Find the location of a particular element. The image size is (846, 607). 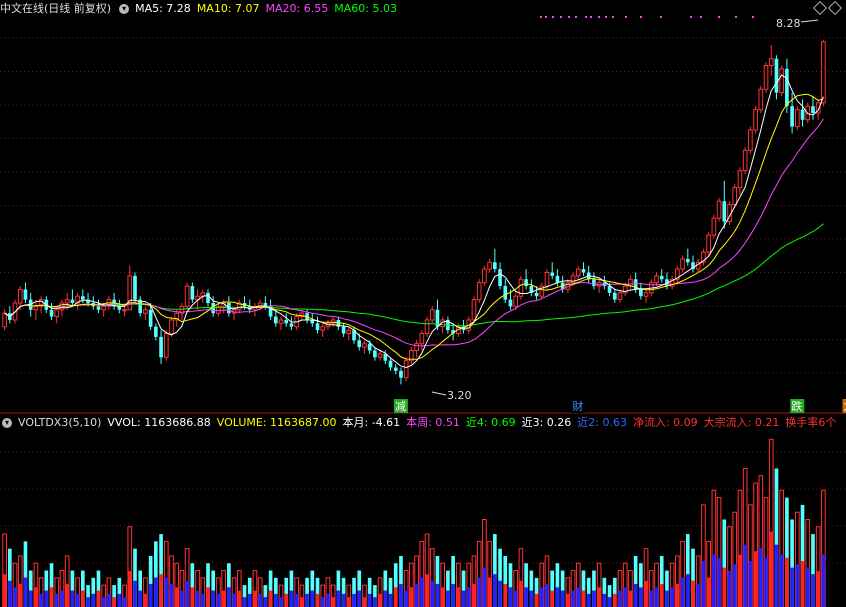

low-price-label: 3.20 is located at coordinates (459, 395).